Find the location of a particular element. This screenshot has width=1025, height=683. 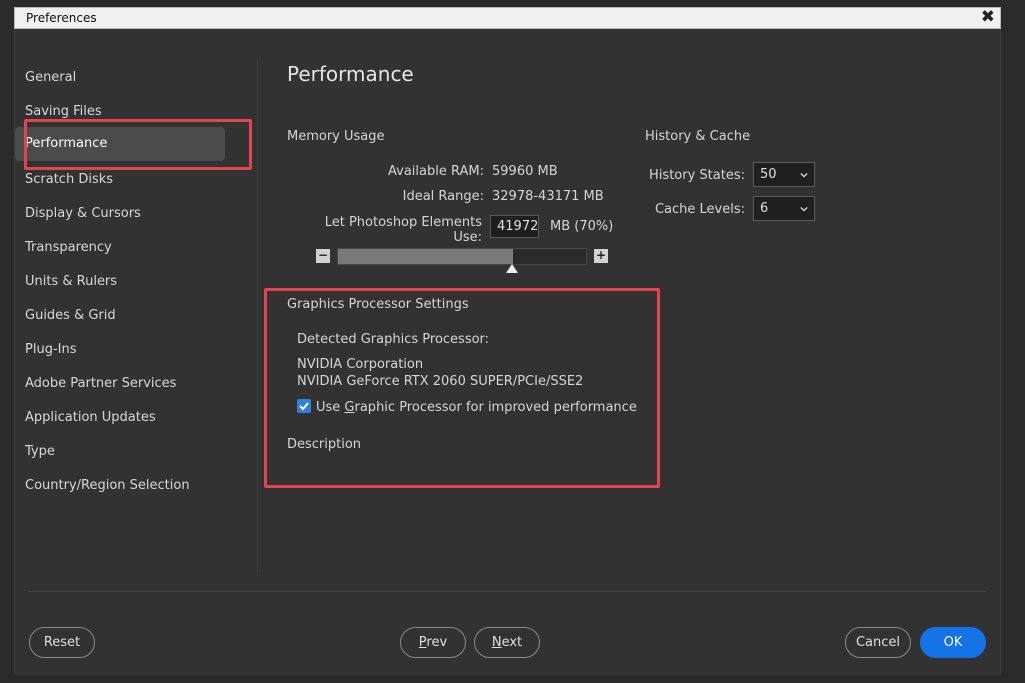

memory-slider-thumb is located at coordinates (512, 268).